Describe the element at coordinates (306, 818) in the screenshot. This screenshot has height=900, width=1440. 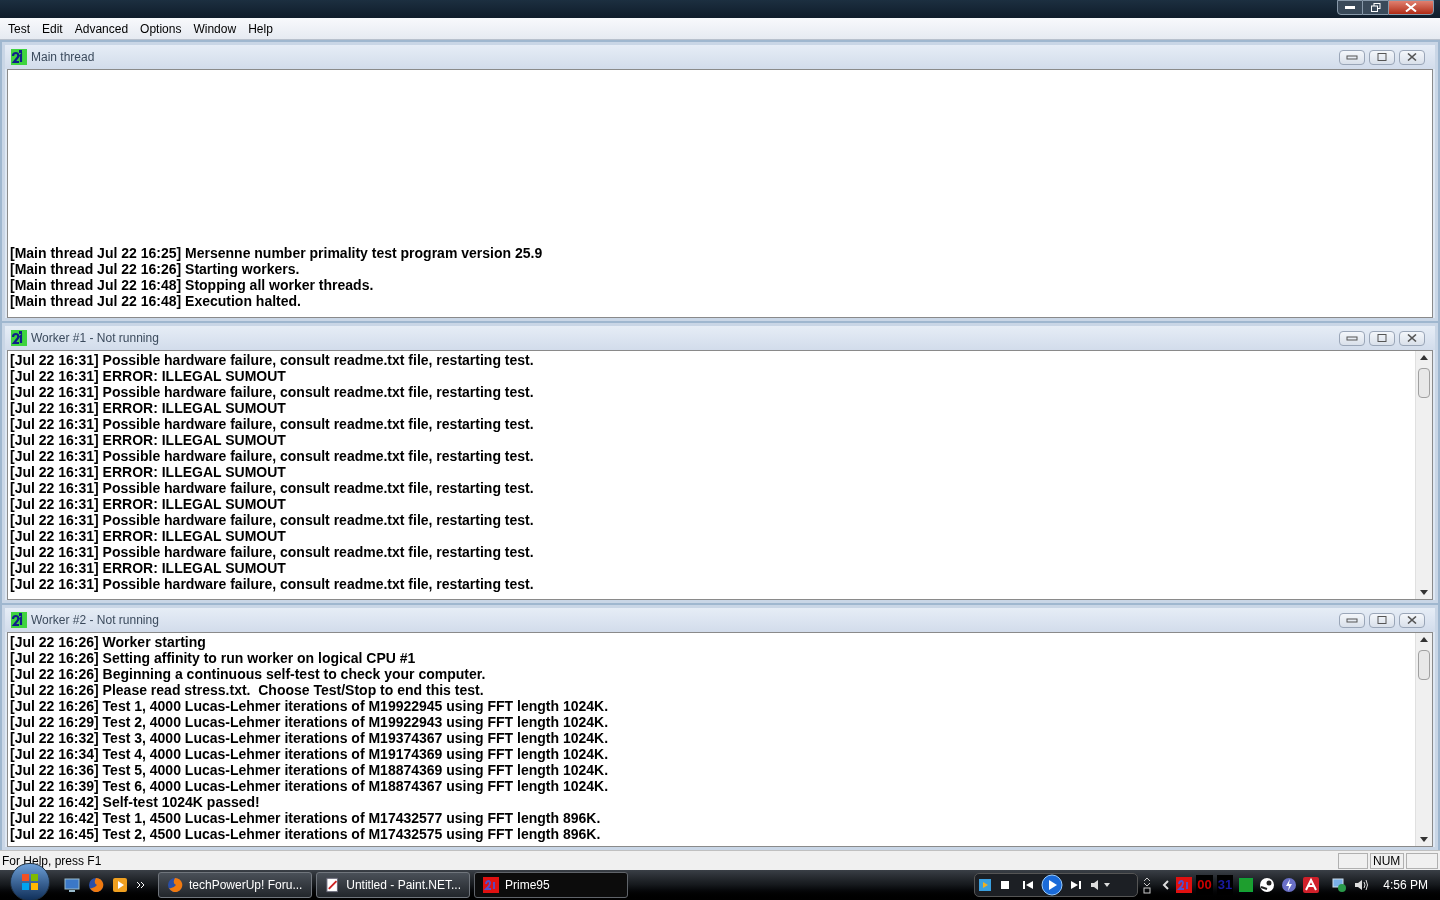
I see `log-line: [Jul 22 16:42] Test 1, 4500 Lucas-Lehmer iterations of M17432577 using FFT length 896K.` at that location.